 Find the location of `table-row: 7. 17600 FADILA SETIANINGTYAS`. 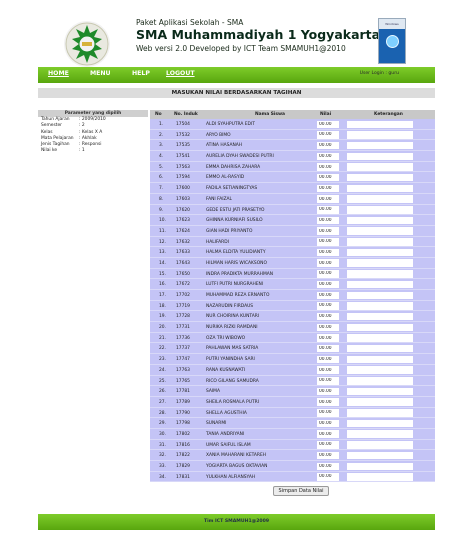

table-row: 7. 17600 FADILA SETIANINGTYAS is located at coordinates (292, 188).